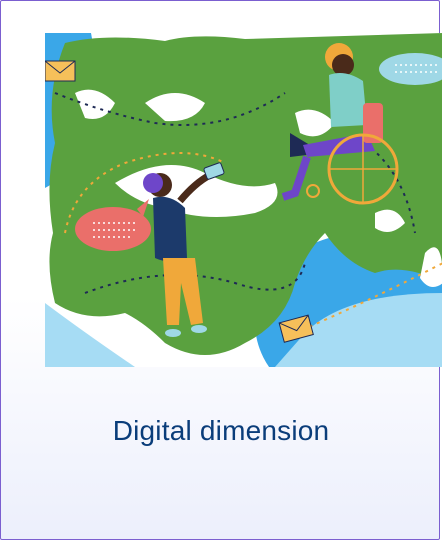 This screenshot has height=540, width=442. Describe the element at coordinates (60, 71) in the screenshot. I see `envelope-icon` at that location.